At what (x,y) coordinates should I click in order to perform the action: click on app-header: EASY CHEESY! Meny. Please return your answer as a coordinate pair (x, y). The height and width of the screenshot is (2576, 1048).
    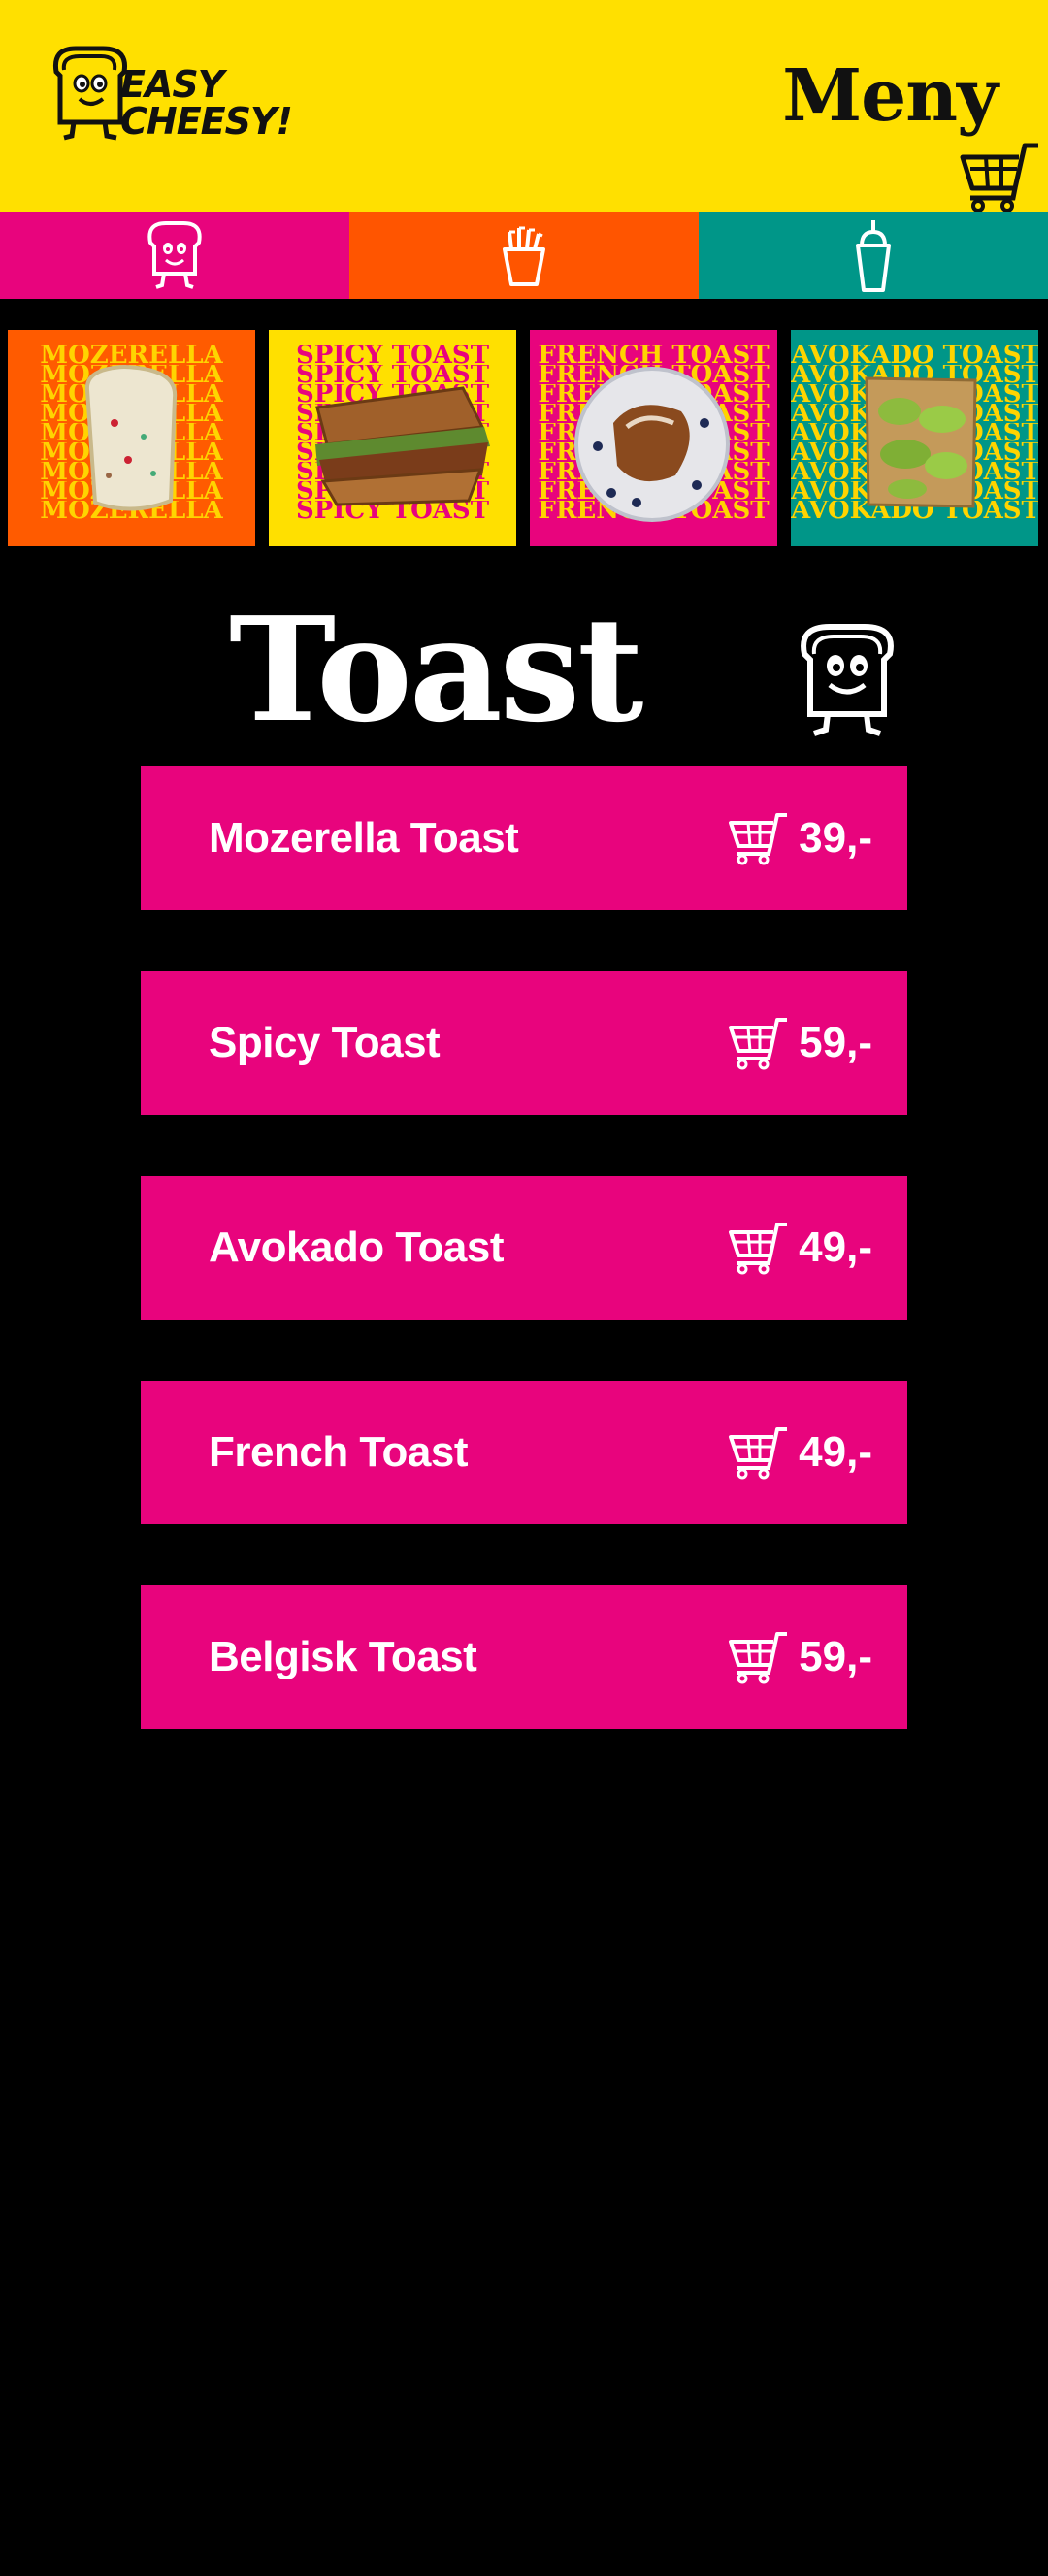
    Looking at the image, I should click on (524, 106).